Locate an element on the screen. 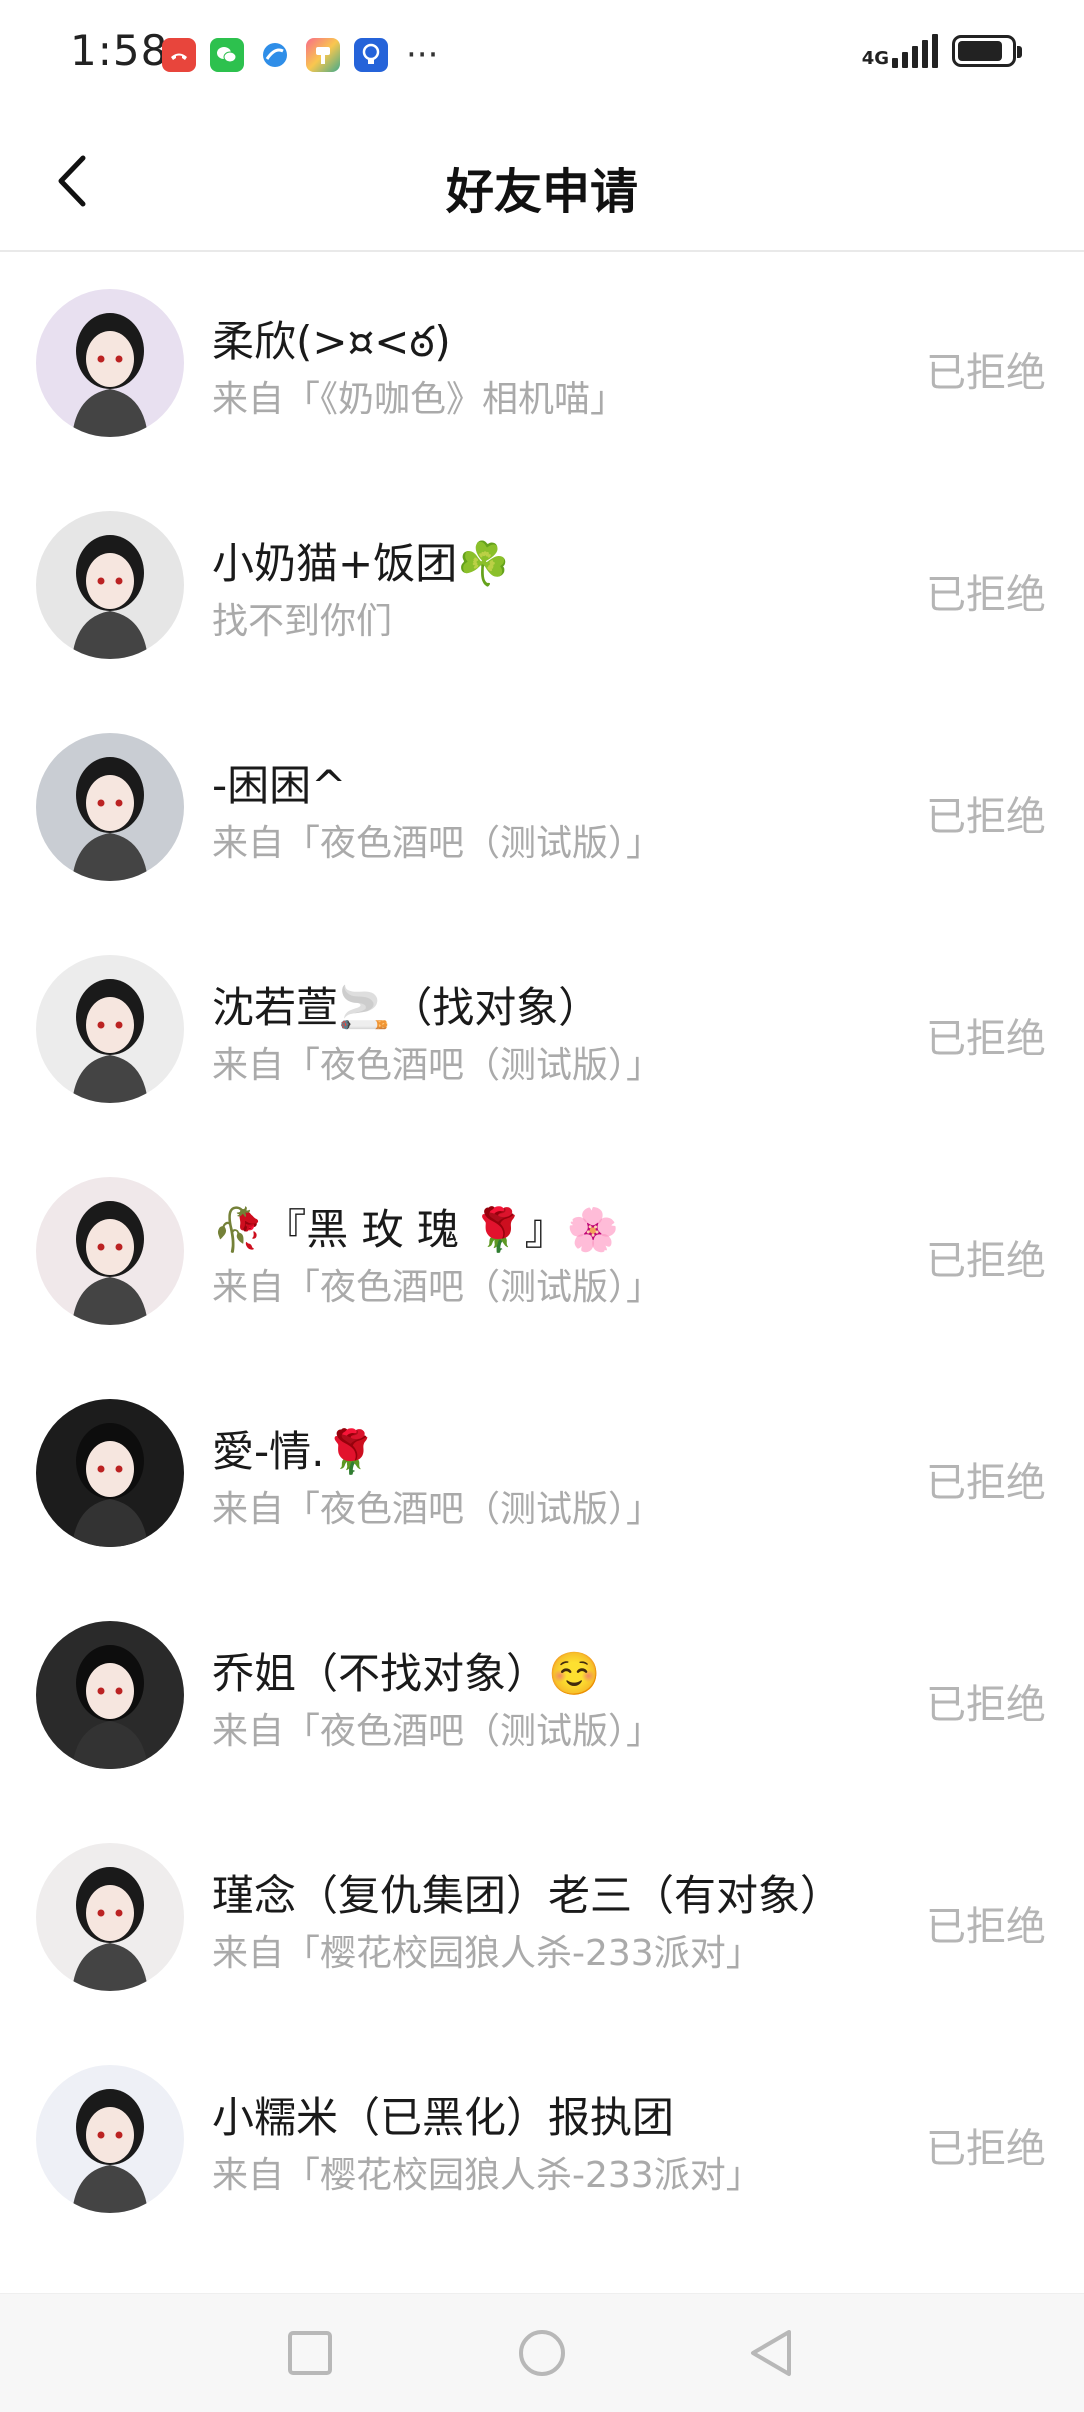  network-type: 4G is located at coordinates (875, 58).